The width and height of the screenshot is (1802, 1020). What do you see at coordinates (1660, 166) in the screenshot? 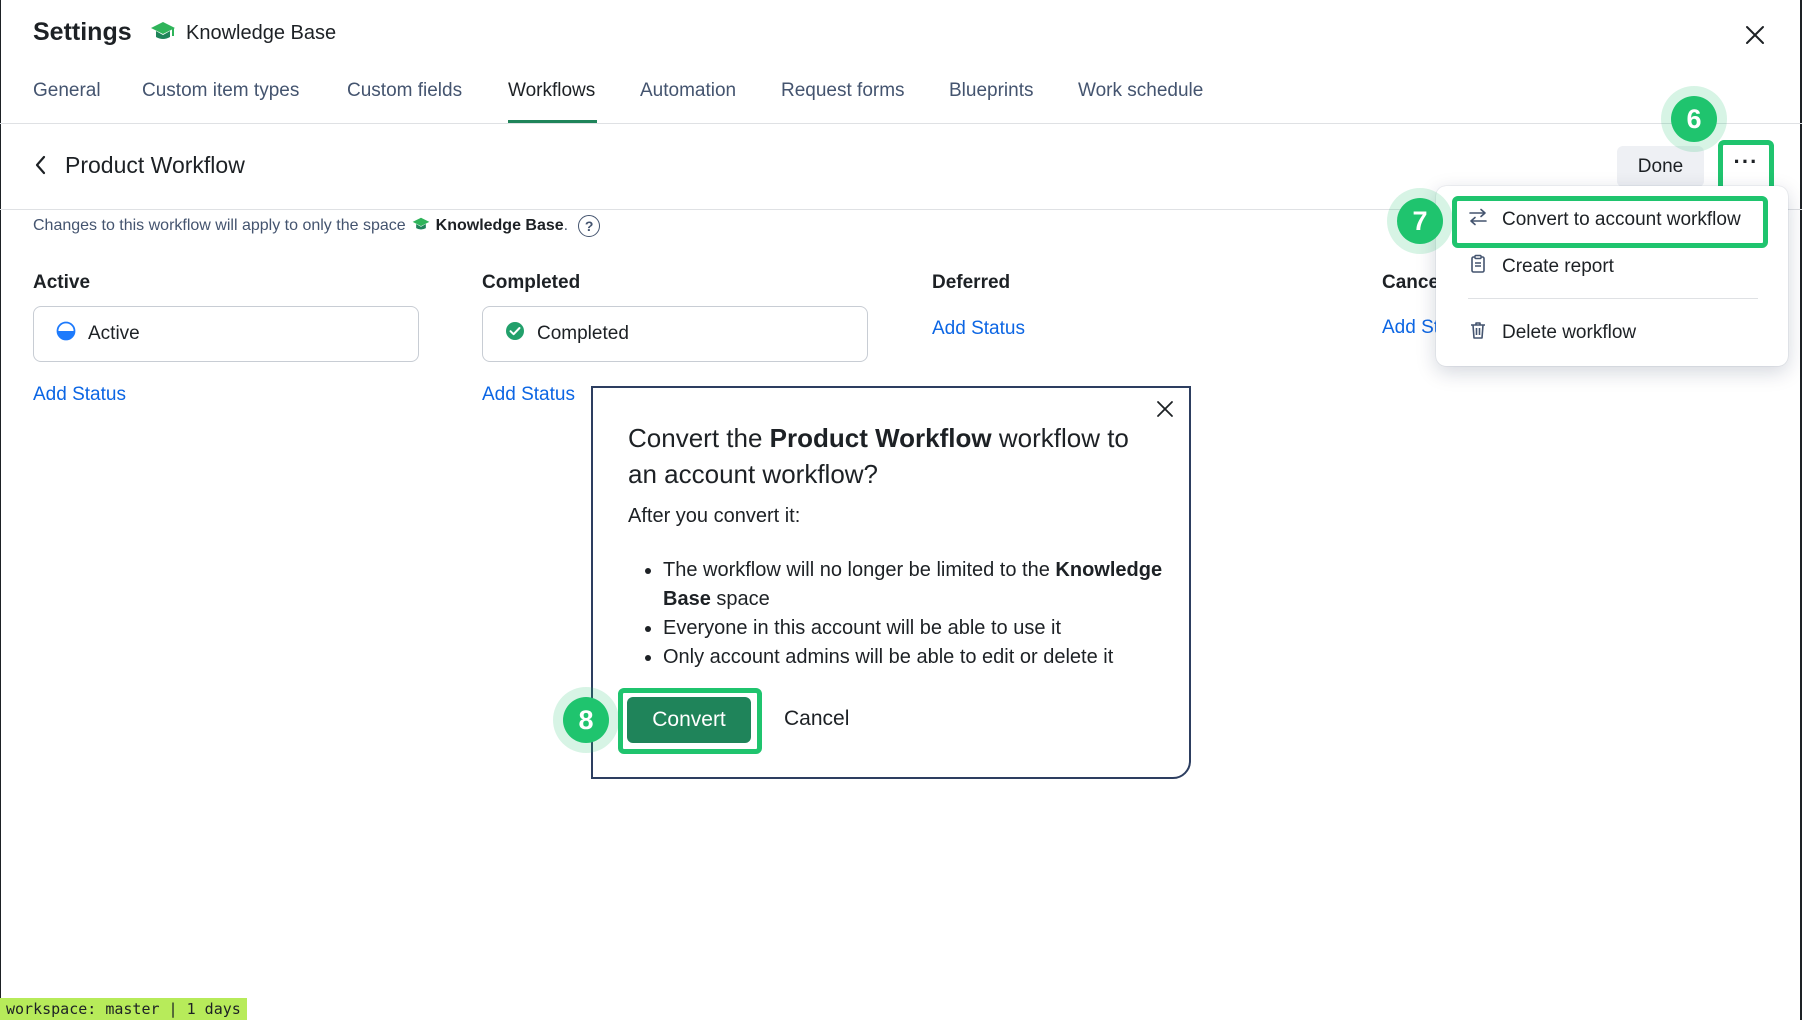
I see `done-button: Done` at bounding box center [1660, 166].